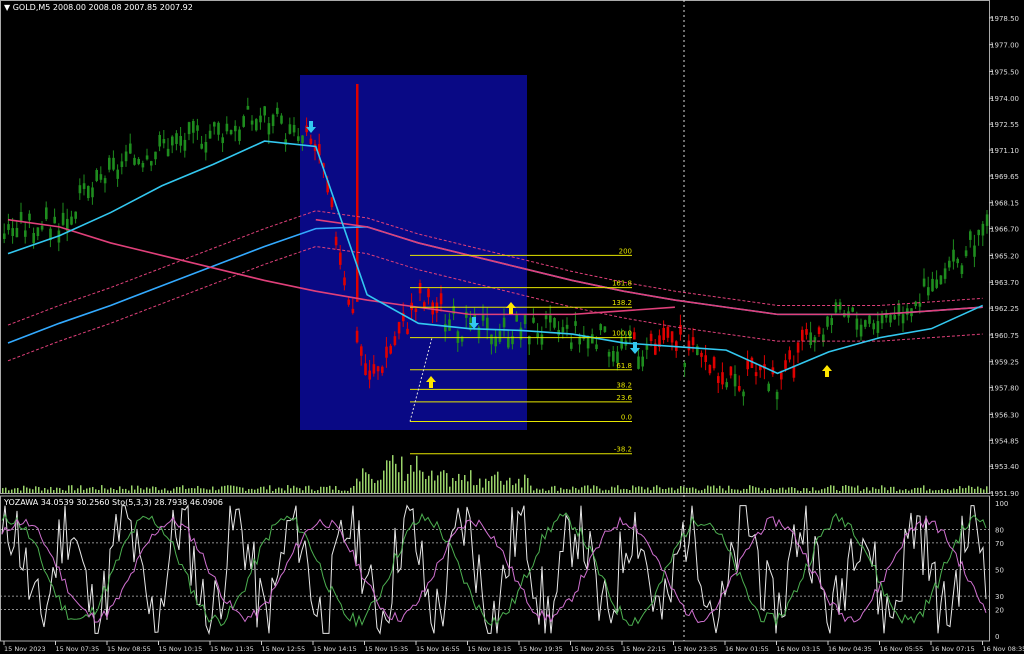 Image resolution: width=1024 pixels, height=654 pixels. I want to click on symbol-dropdown-icon: ▼, so click(7, 7).